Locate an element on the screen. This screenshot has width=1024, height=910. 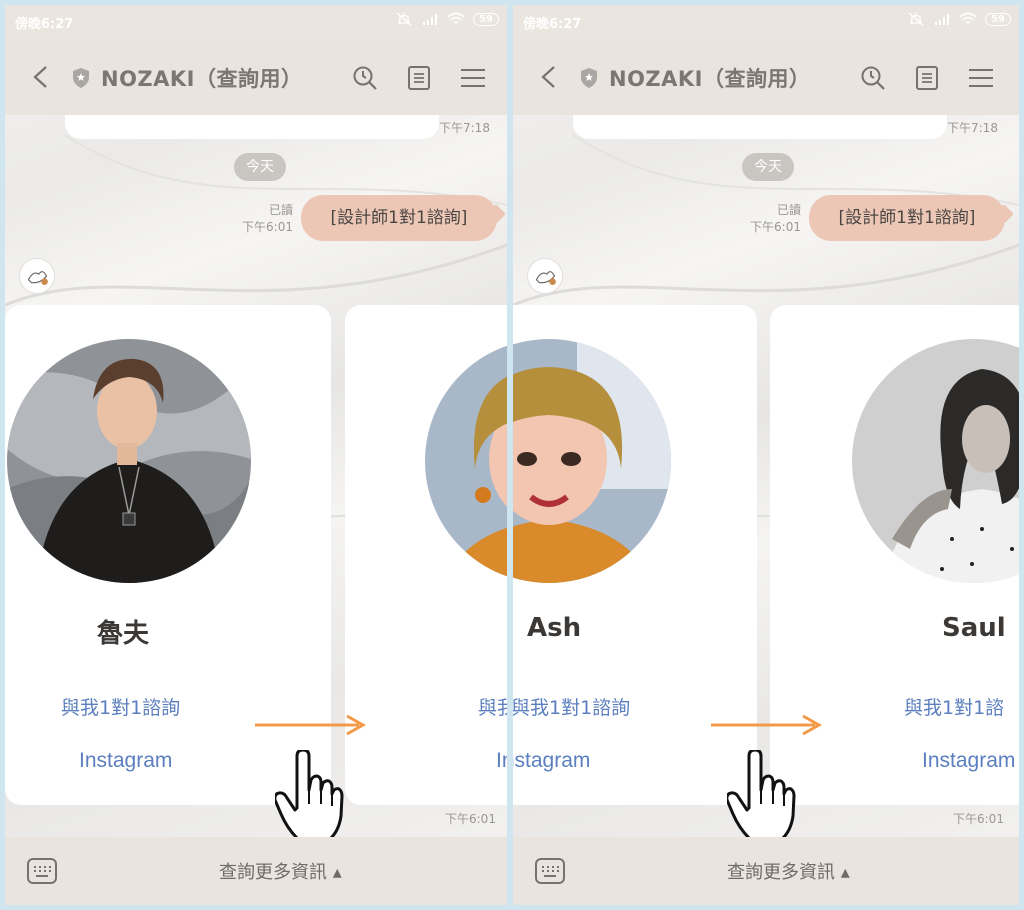
instagram-link-partial: In is located at coordinates (501, 761).